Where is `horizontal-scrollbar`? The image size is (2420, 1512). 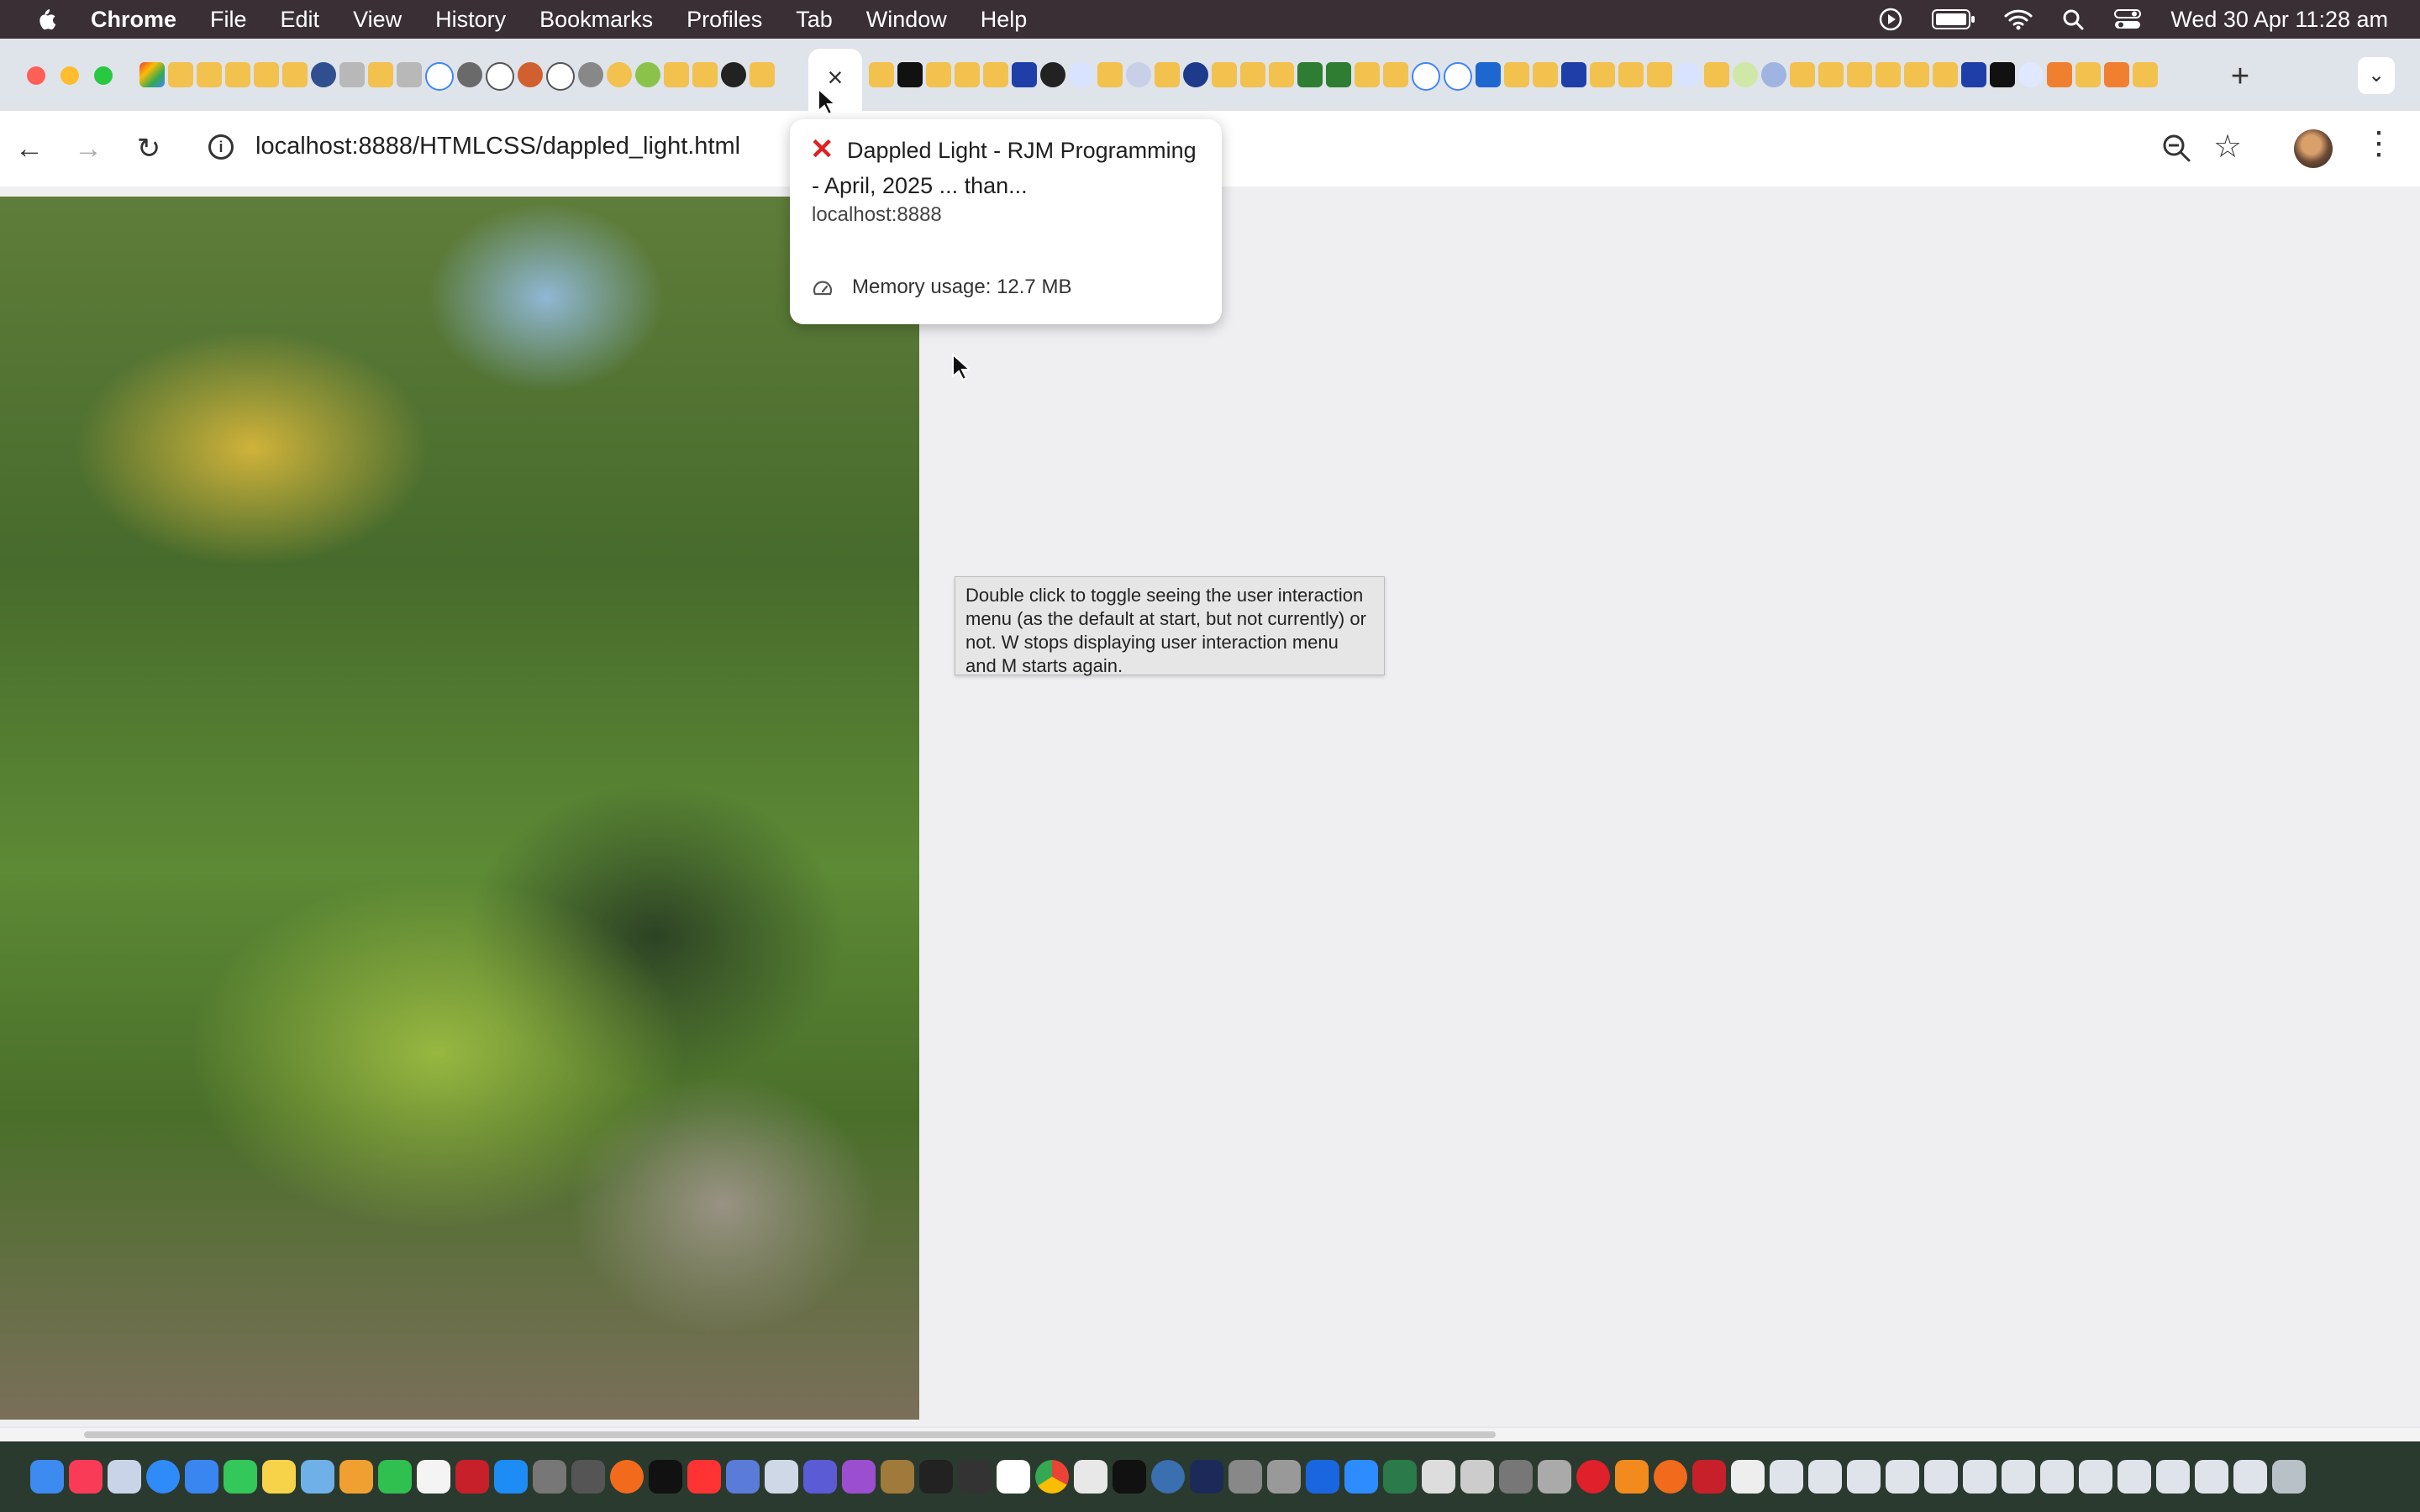
horizontal-scrollbar is located at coordinates (1210, 1434).